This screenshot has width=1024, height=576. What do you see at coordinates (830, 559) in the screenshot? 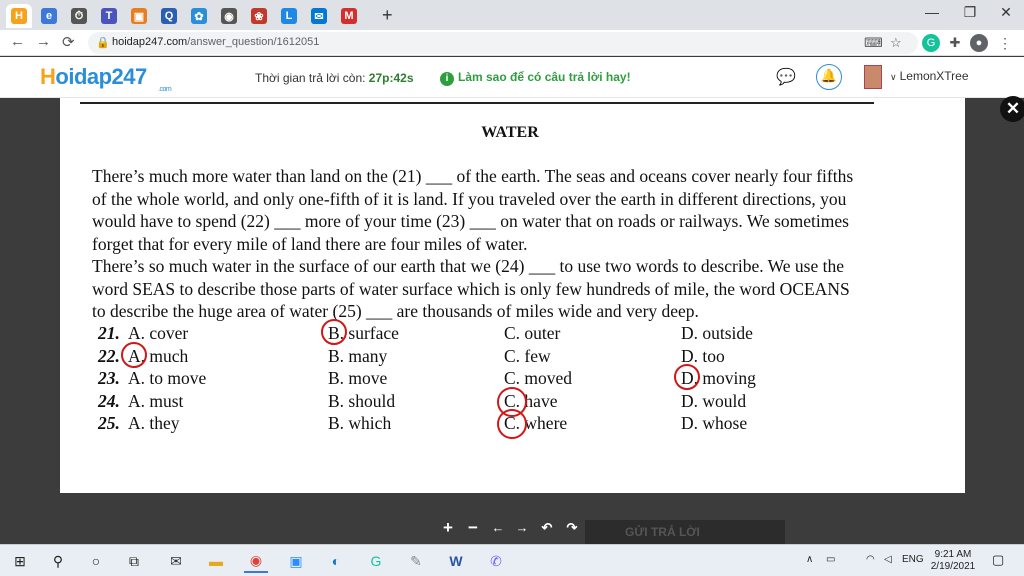
I see `tray-battery-icon: ▭` at bounding box center [830, 559].